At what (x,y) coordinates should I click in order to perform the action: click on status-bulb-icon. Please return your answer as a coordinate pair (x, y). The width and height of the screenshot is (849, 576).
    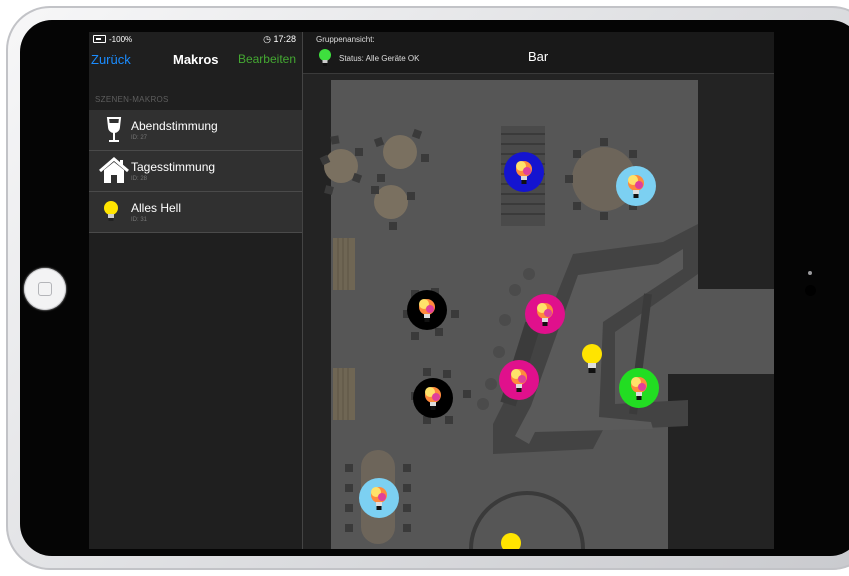
    Looking at the image, I should click on (325, 57).